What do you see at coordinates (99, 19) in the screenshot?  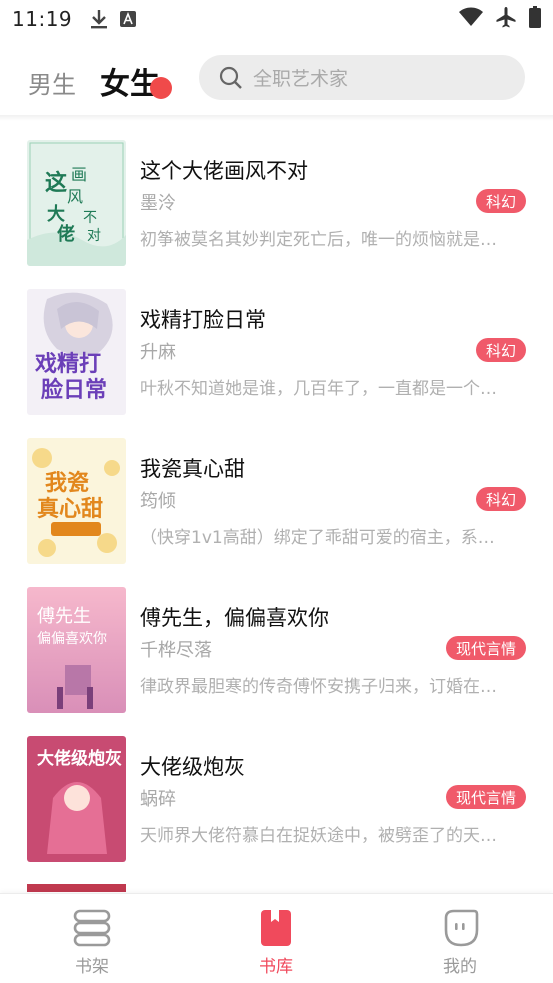 I see `download-icon` at bounding box center [99, 19].